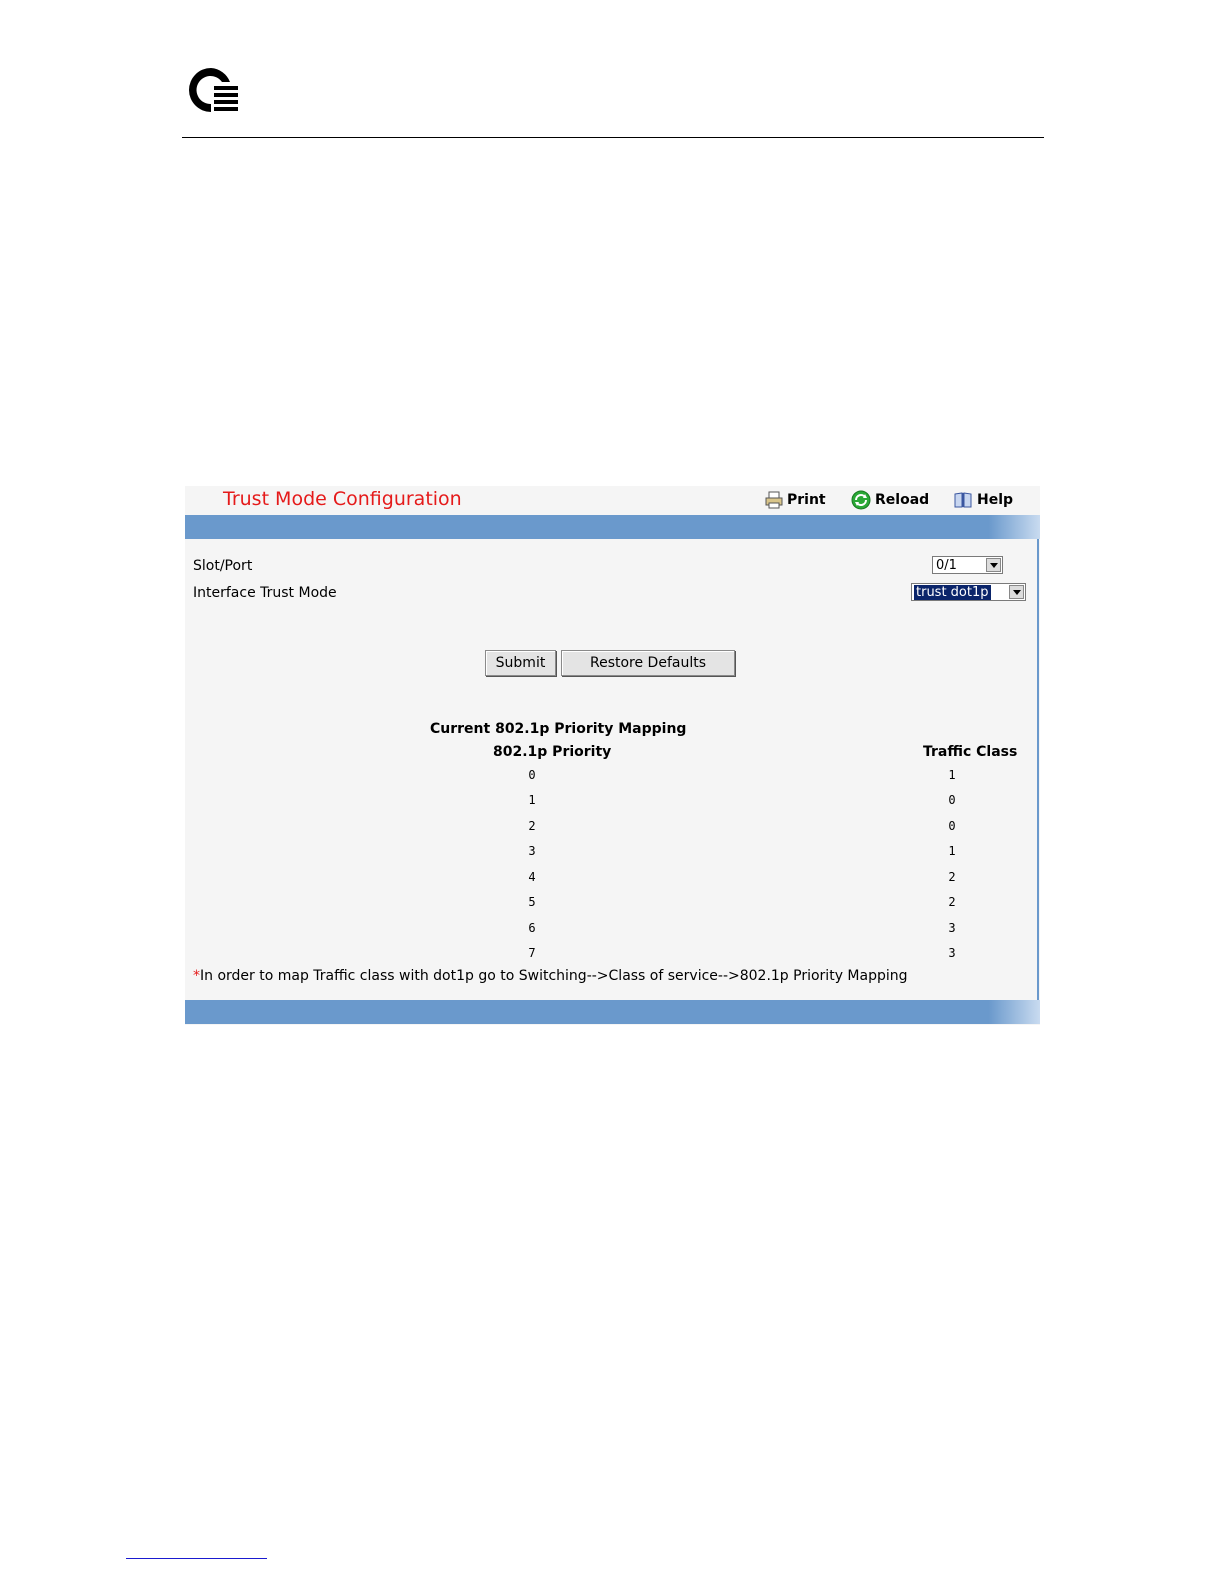 The height and width of the screenshot is (1584, 1224). What do you see at coordinates (342, 499) in the screenshot?
I see `page-title: Trust Mode Configuration` at bounding box center [342, 499].